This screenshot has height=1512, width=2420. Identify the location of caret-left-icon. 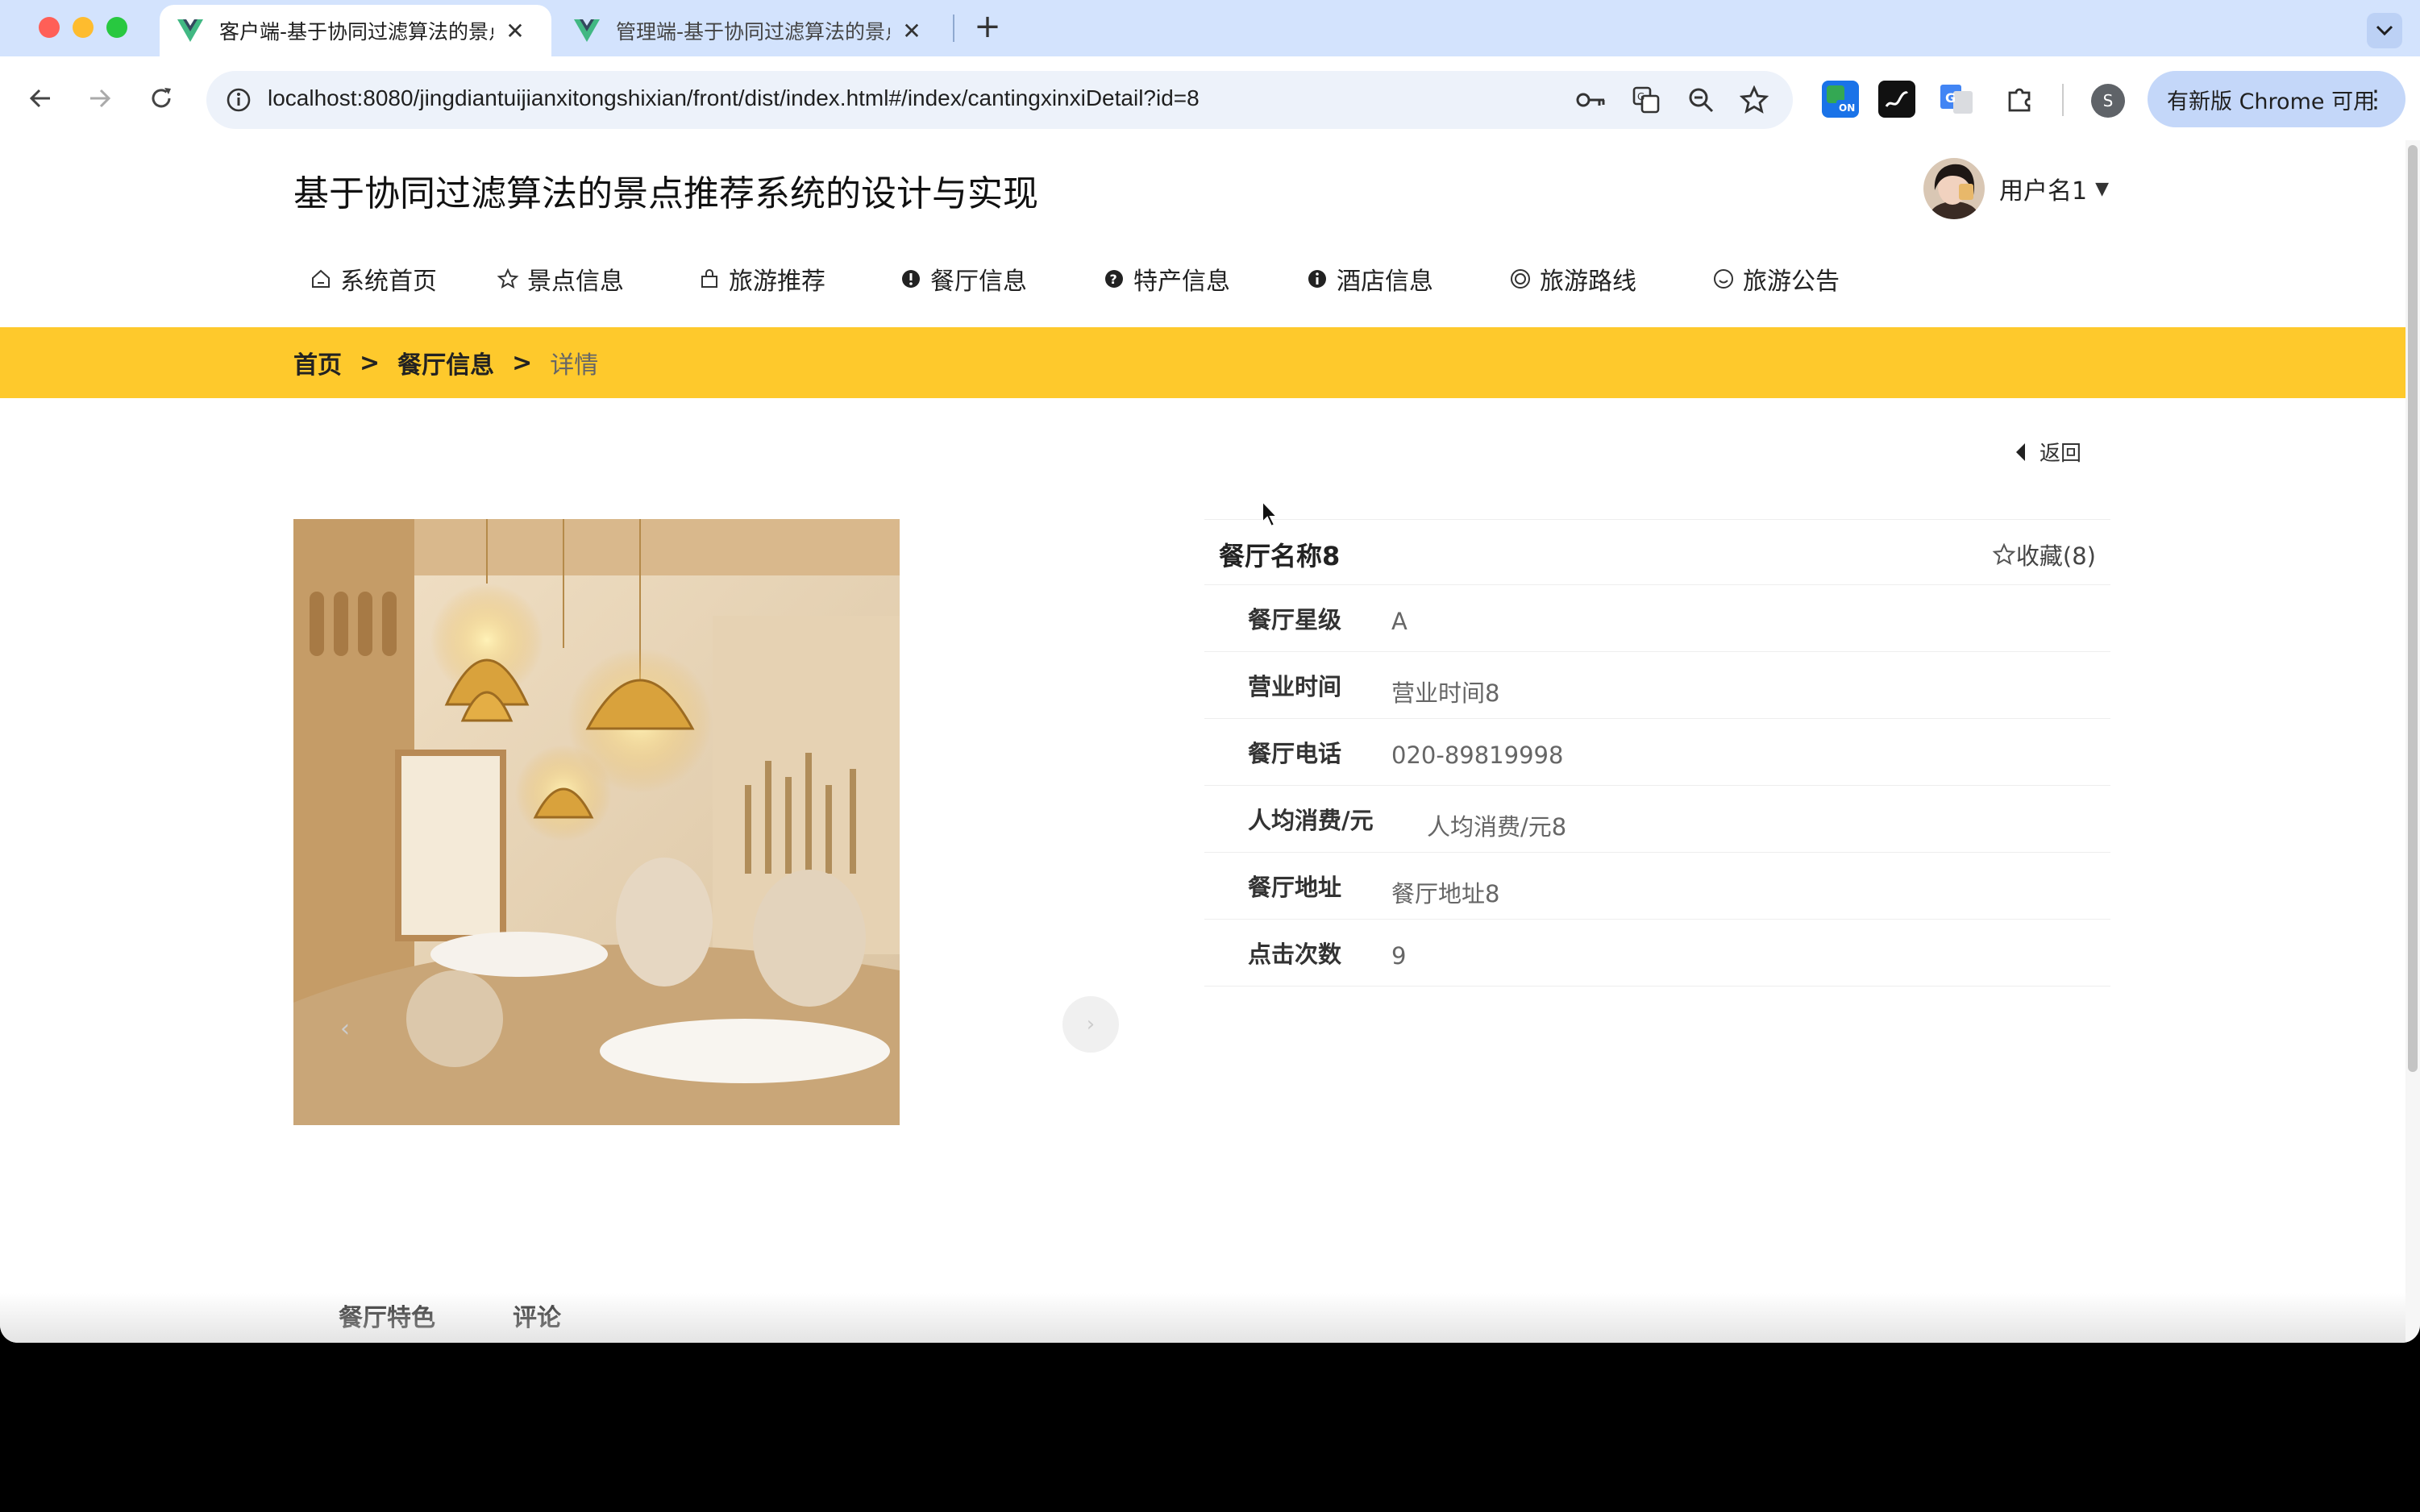
(2020, 451).